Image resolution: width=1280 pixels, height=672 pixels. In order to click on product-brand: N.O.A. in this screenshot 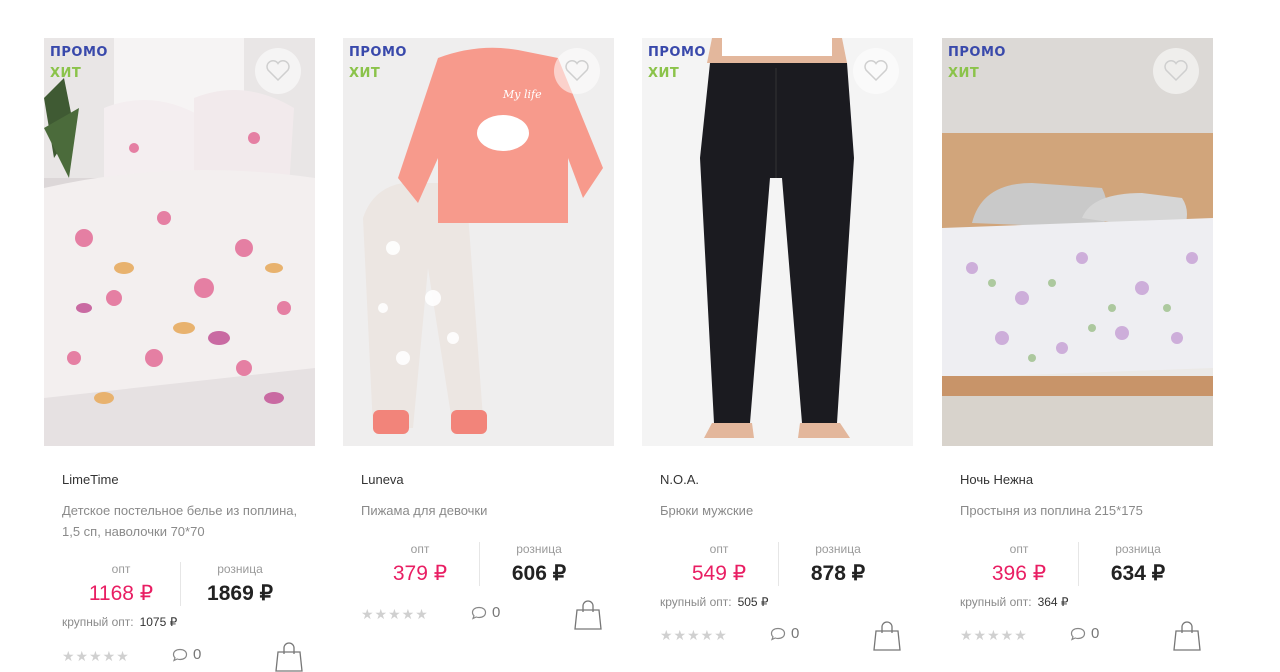, I will do `click(679, 479)`.